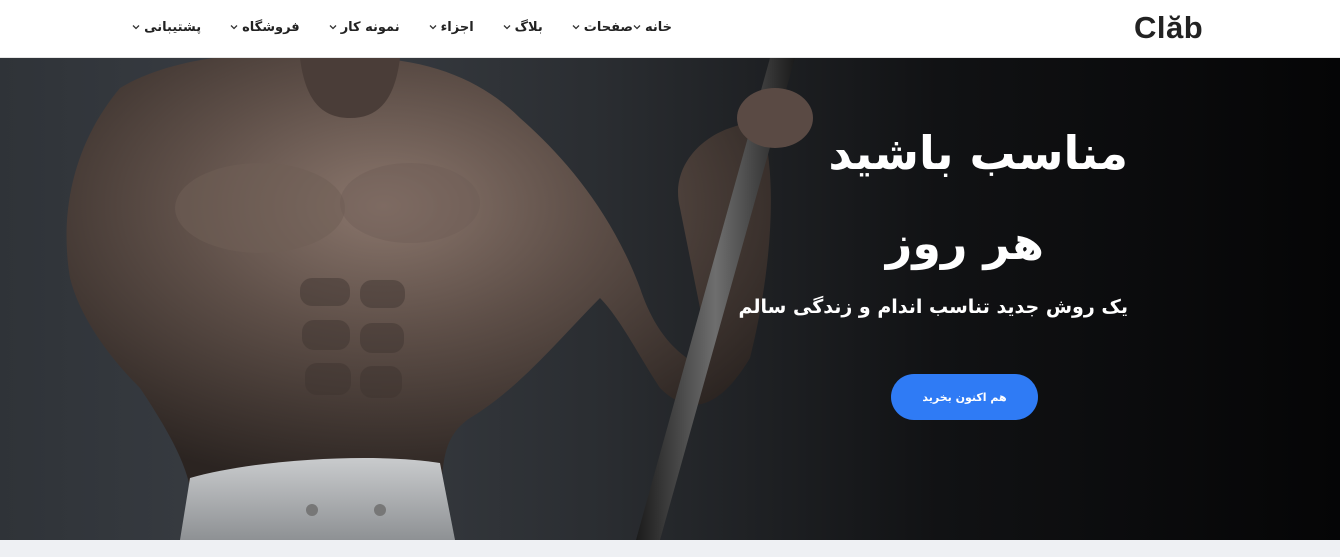  What do you see at coordinates (271, 27) in the screenshot?
I see `nav-item-label: فروشگاه` at bounding box center [271, 27].